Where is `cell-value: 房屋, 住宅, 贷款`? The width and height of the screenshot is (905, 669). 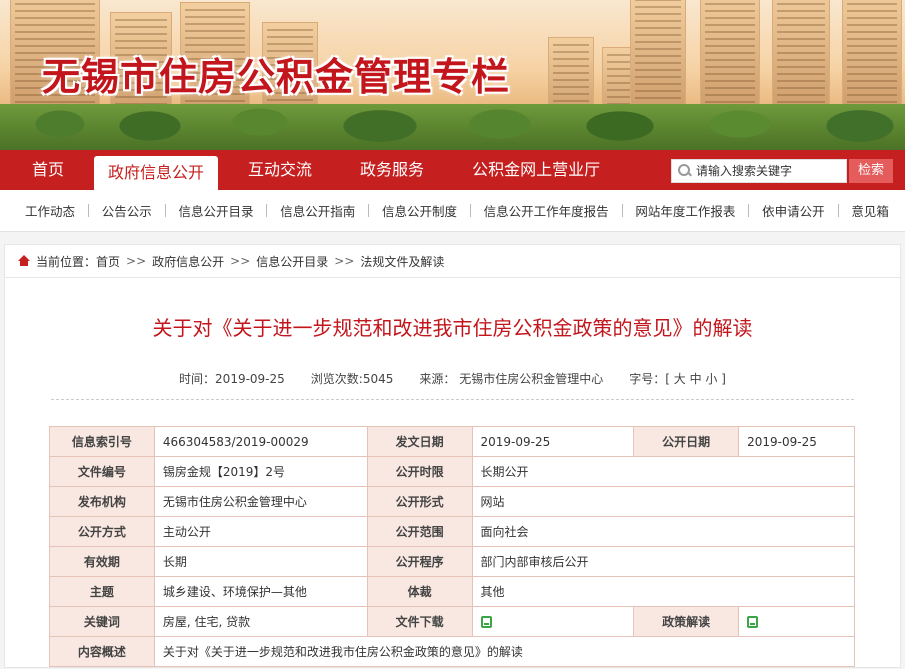 cell-value: 房屋, 住宅, 贷款 is located at coordinates (260, 621).